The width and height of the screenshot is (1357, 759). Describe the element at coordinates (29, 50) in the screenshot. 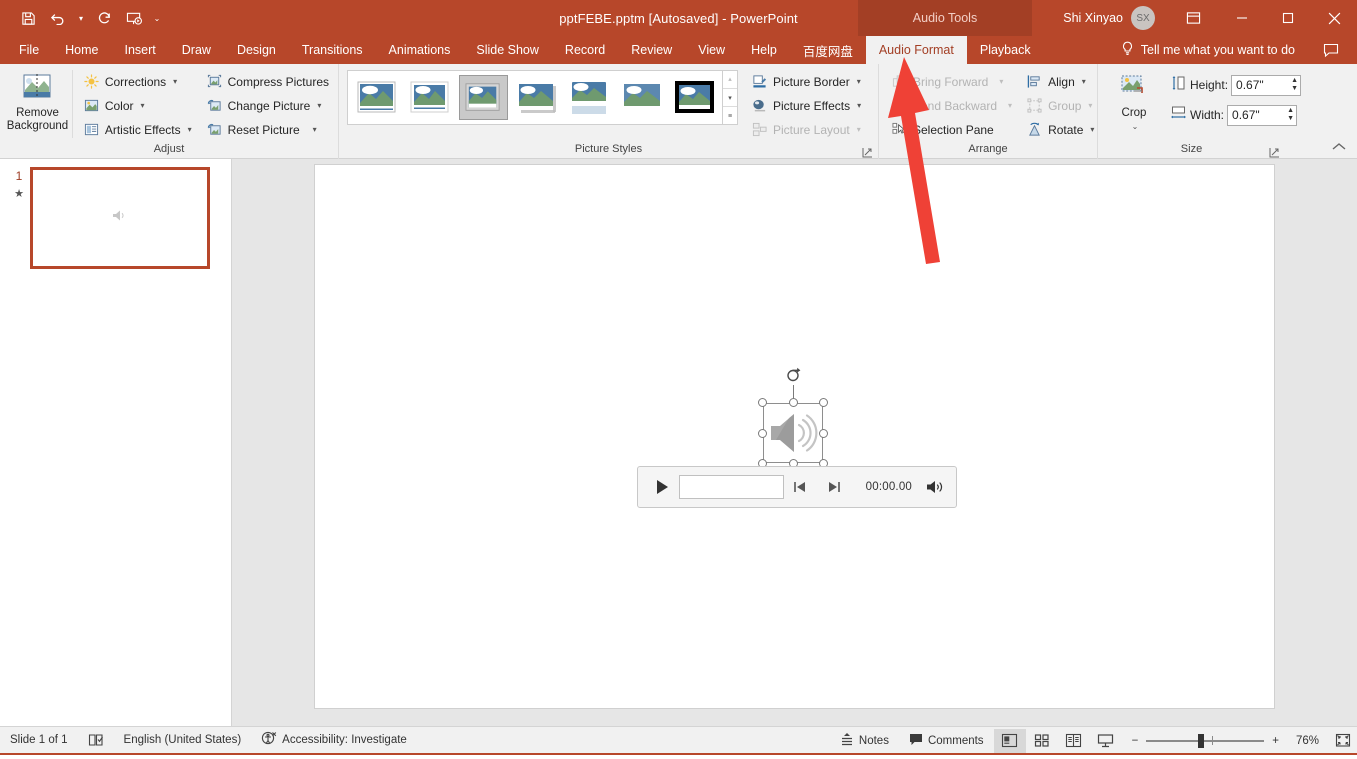

I see `tab-file: File` at that location.